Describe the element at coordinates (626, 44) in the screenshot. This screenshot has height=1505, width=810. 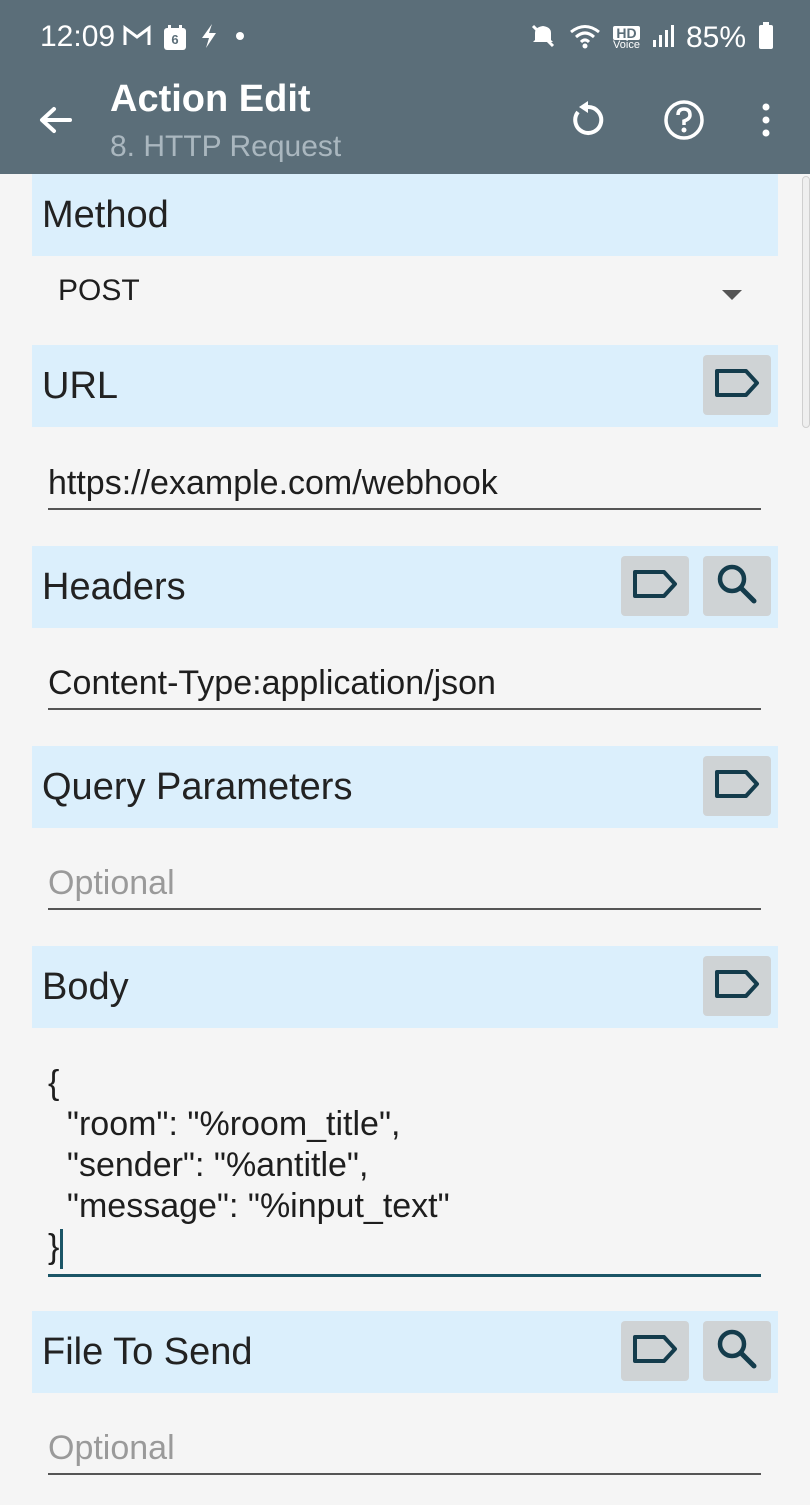
I see `voice-label: Voice` at that location.